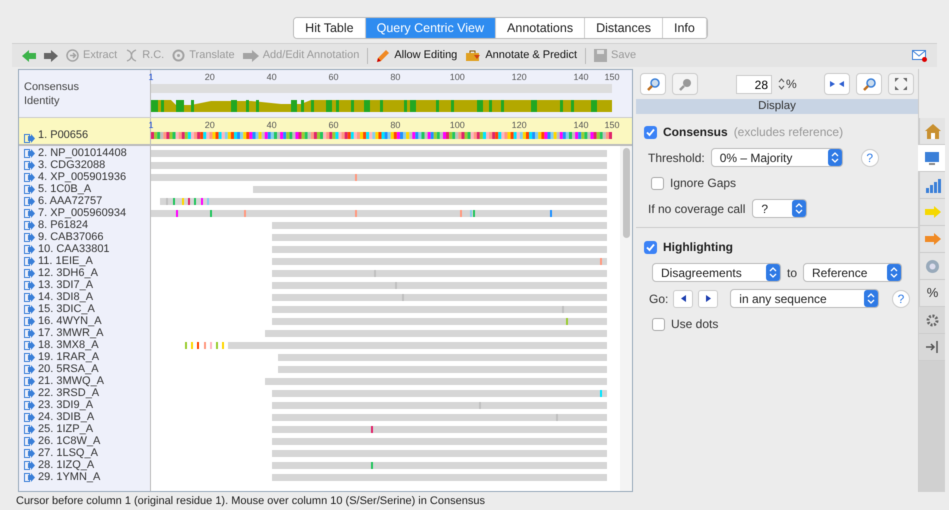 The width and height of the screenshot is (949, 510). I want to click on sequence-name: 17. 3MWR_A, so click(71, 333).